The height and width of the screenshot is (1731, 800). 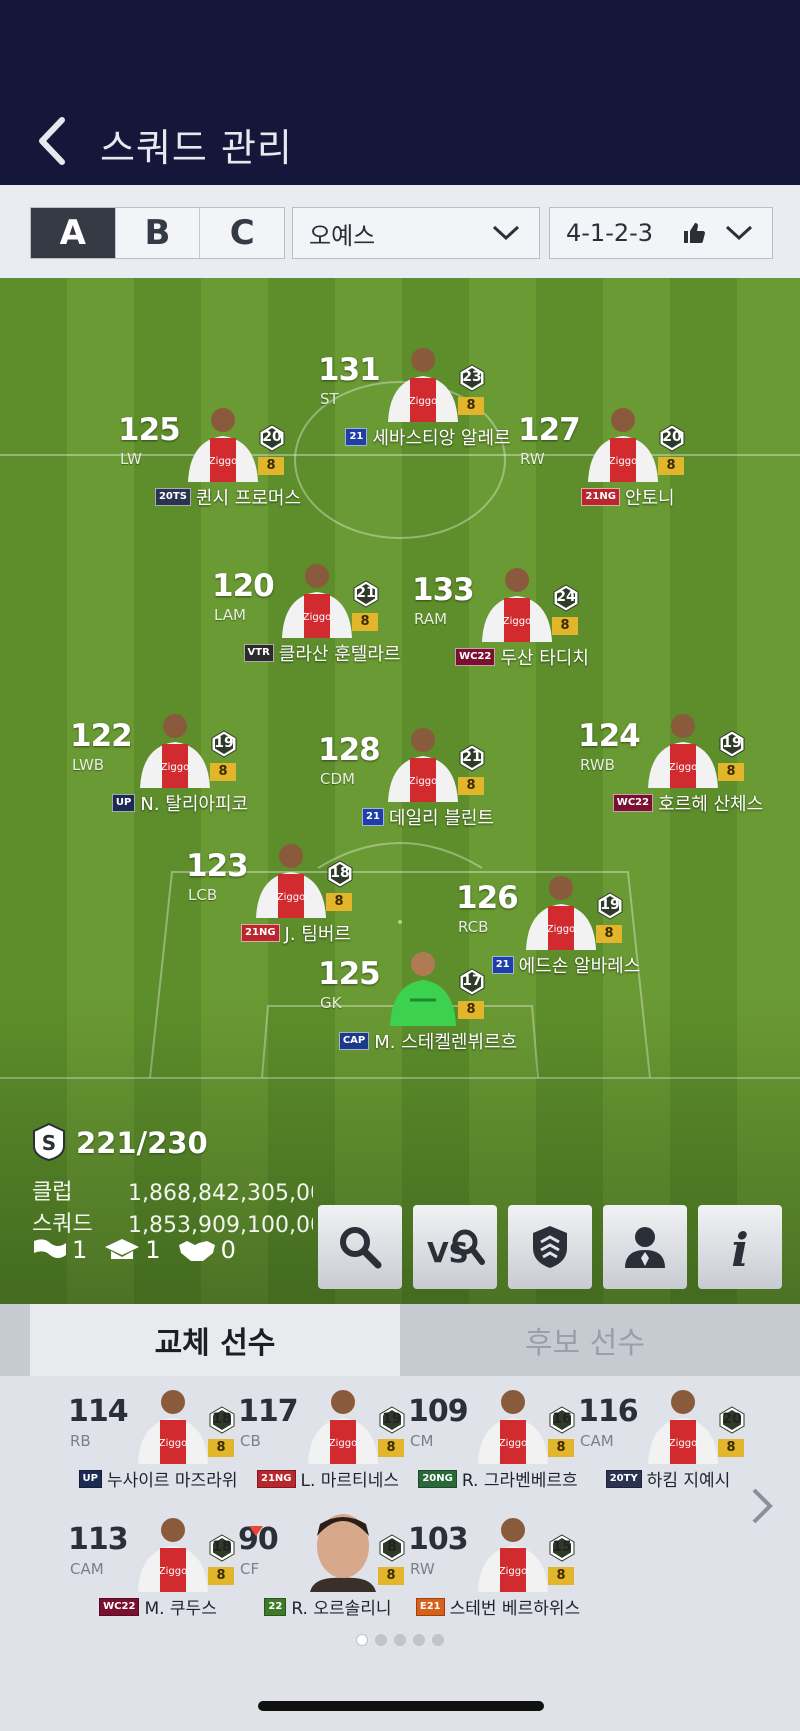 I want to click on squad-toolbar: A B C 오예스 4-1-2-3, so click(x=400, y=231).